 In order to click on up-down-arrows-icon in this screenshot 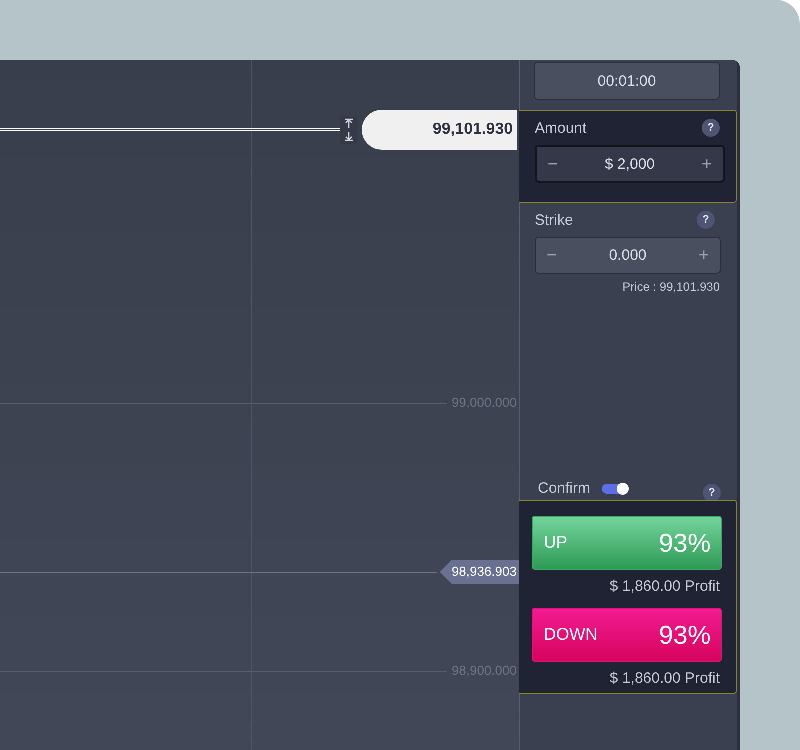, I will do `click(349, 130)`.